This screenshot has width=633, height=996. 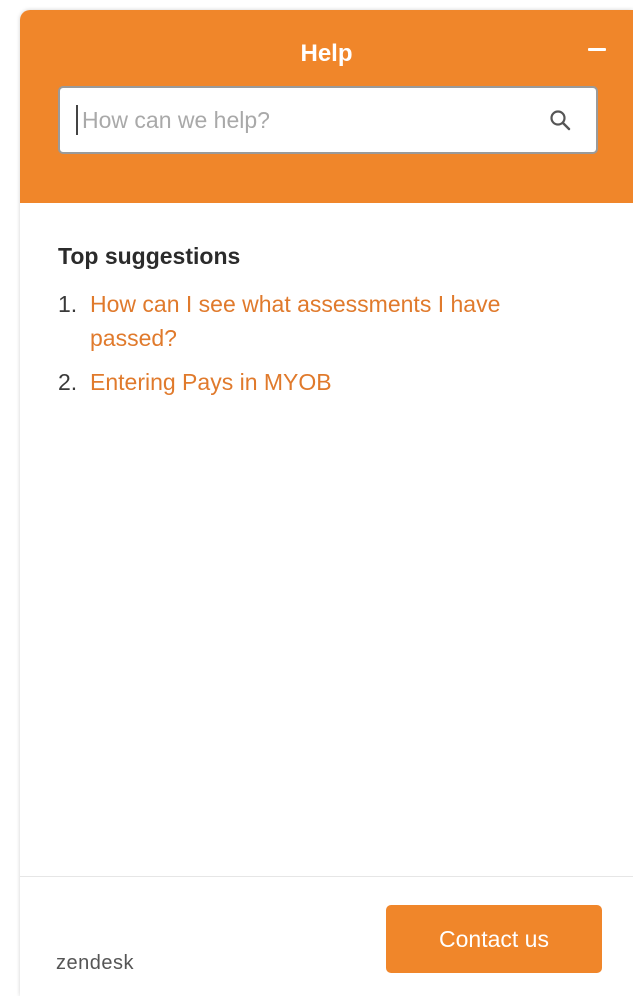 What do you see at coordinates (211, 382) in the screenshot?
I see `suggestion-link: Entering Pays in MYOB` at bounding box center [211, 382].